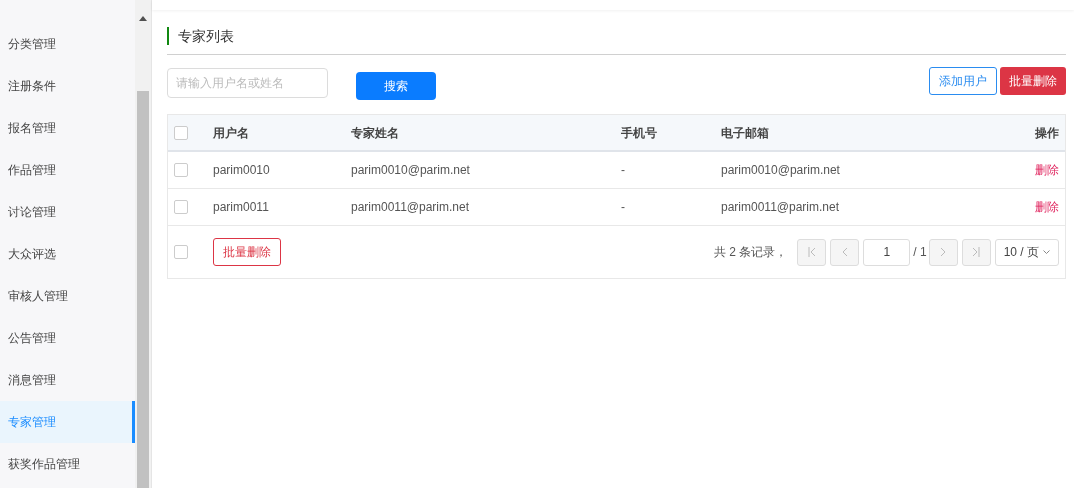 Image resolution: width=1074 pixels, height=488 pixels. What do you see at coordinates (231, 132) in the screenshot?
I see `column-header: 用户名` at bounding box center [231, 132].